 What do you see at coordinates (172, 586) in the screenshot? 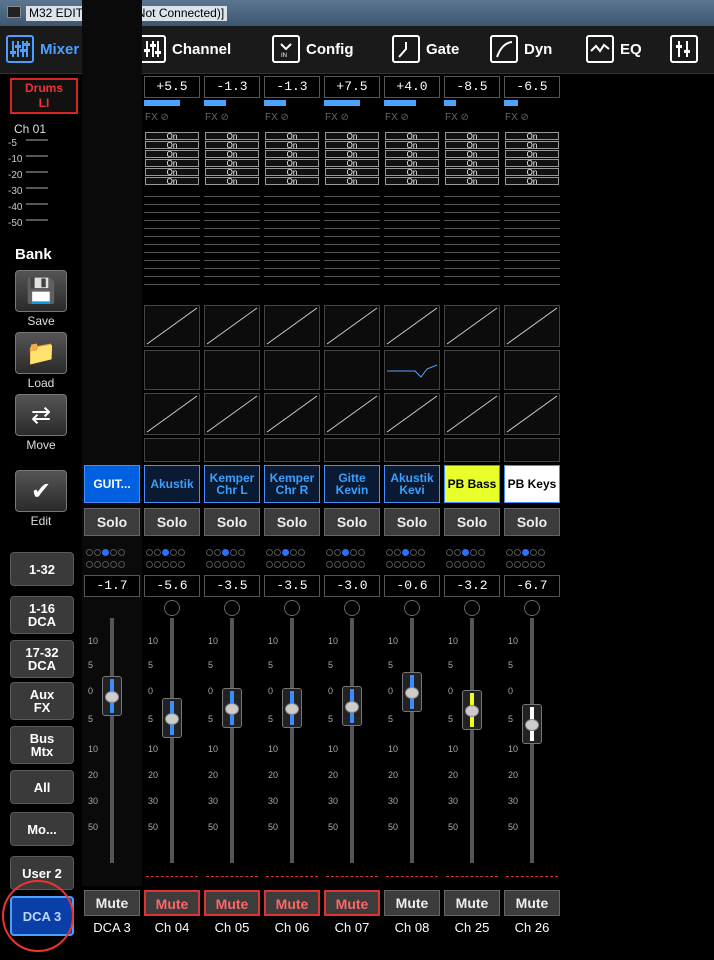
I see `fader-value: -5.6` at bounding box center [172, 586].